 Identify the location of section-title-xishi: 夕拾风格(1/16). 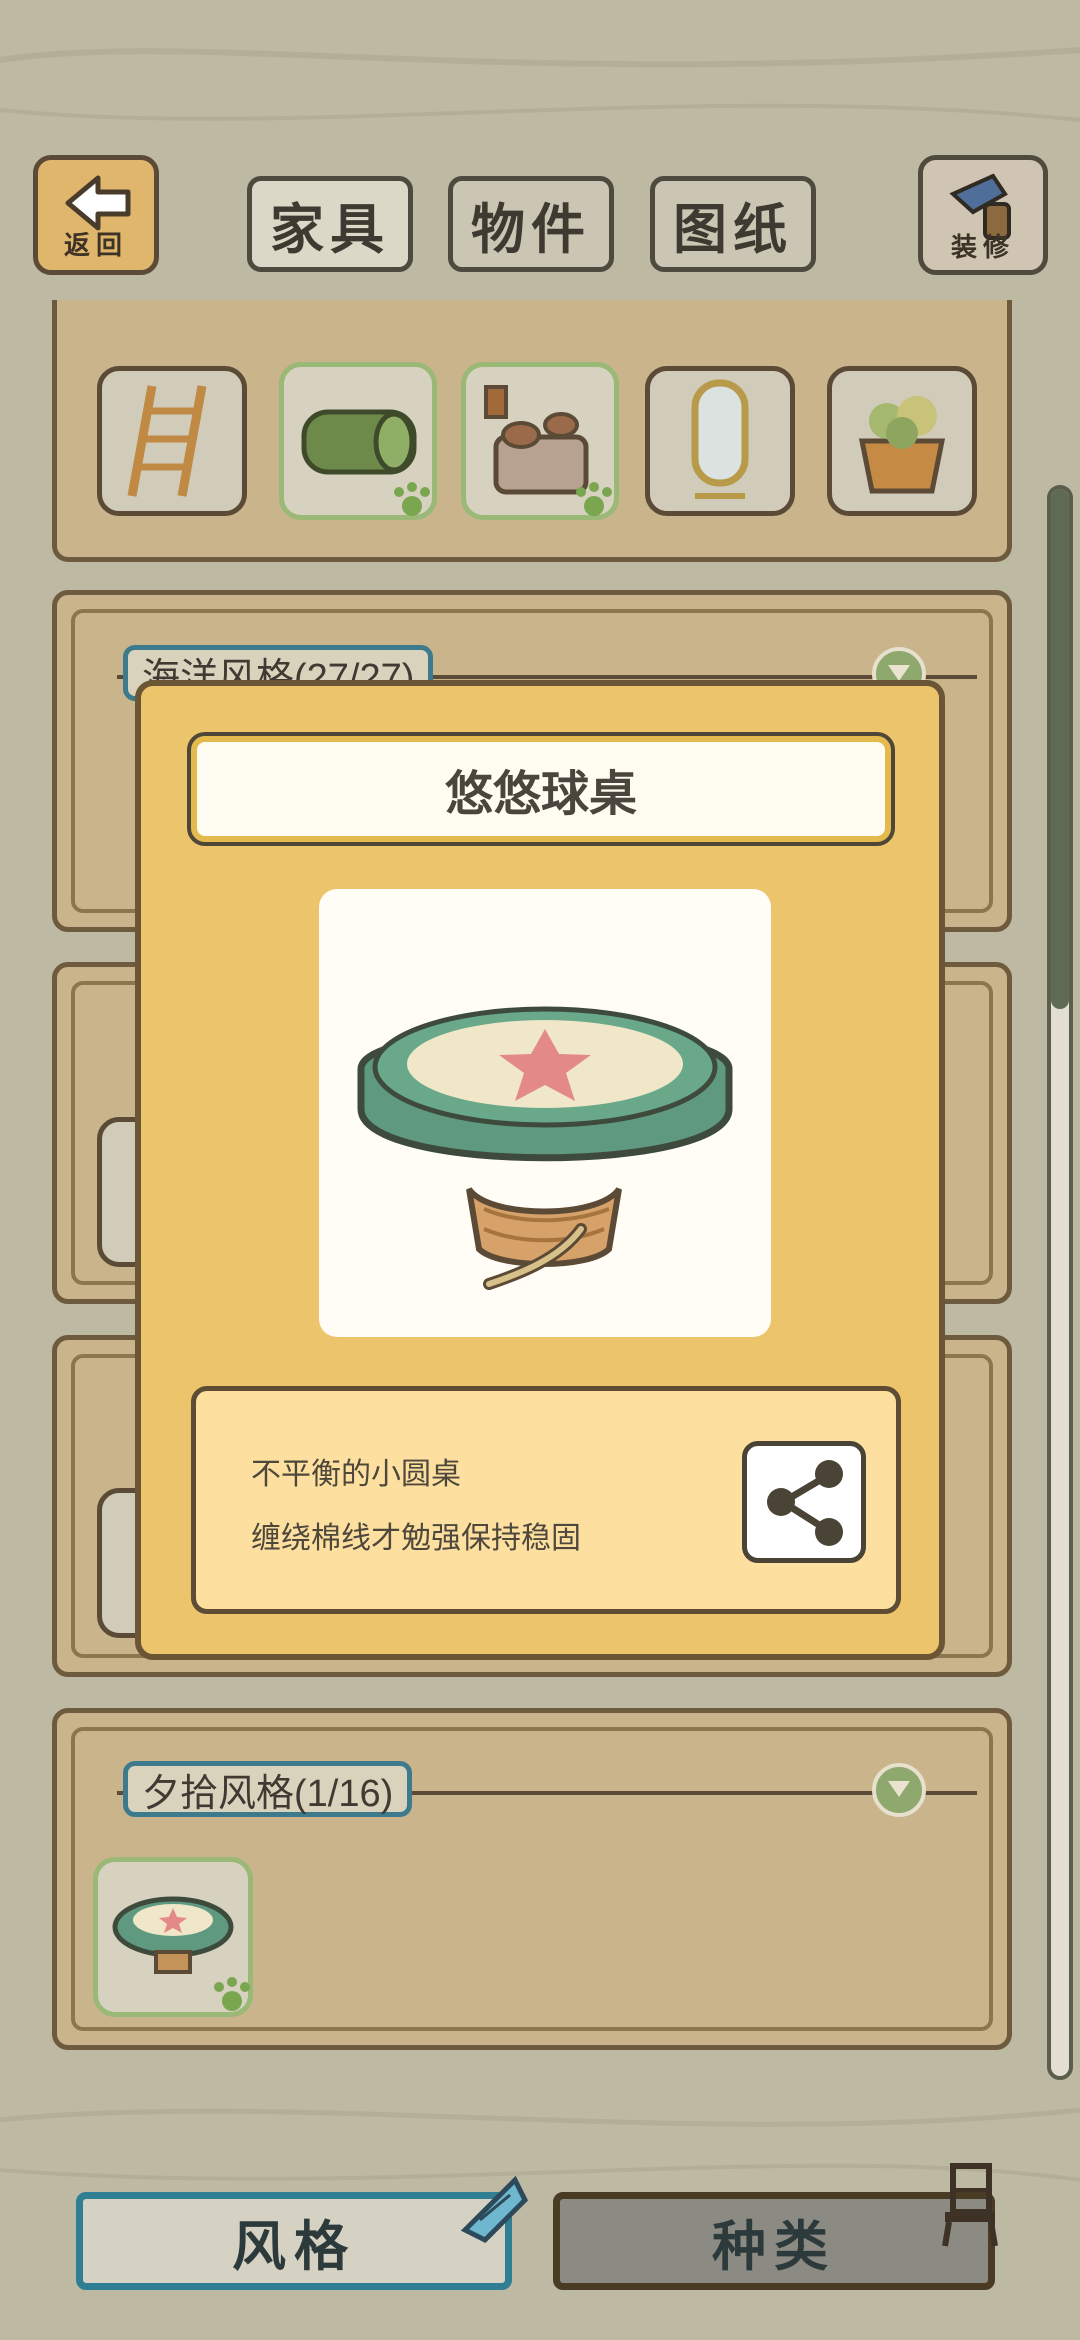
(268, 1789).